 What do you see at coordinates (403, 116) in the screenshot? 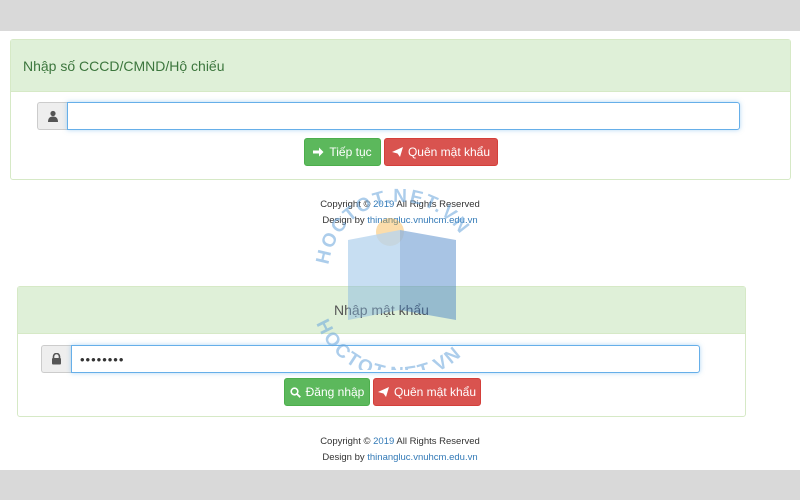
I see `id-number-input` at bounding box center [403, 116].